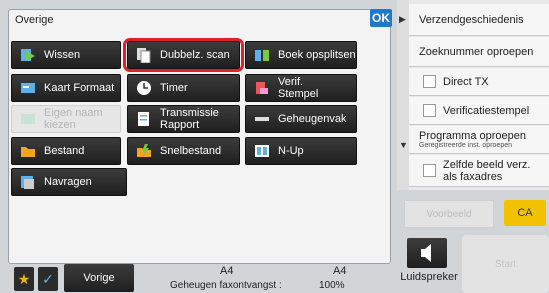 The height and width of the screenshot is (293, 549). Describe the element at coordinates (226, 285) in the screenshot. I see `memory-label: Geheugen faxontvangst :` at that location.